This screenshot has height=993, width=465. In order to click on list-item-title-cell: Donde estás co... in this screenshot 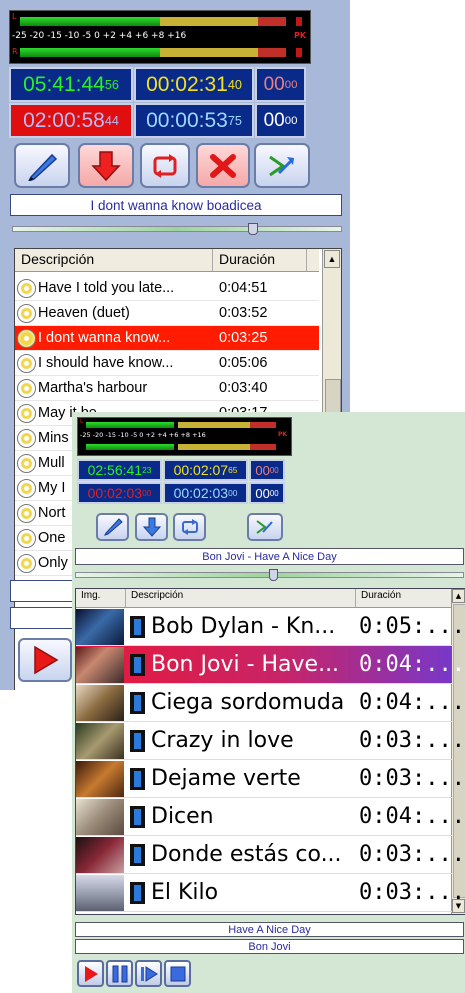, I will do `click(238, 854)`.